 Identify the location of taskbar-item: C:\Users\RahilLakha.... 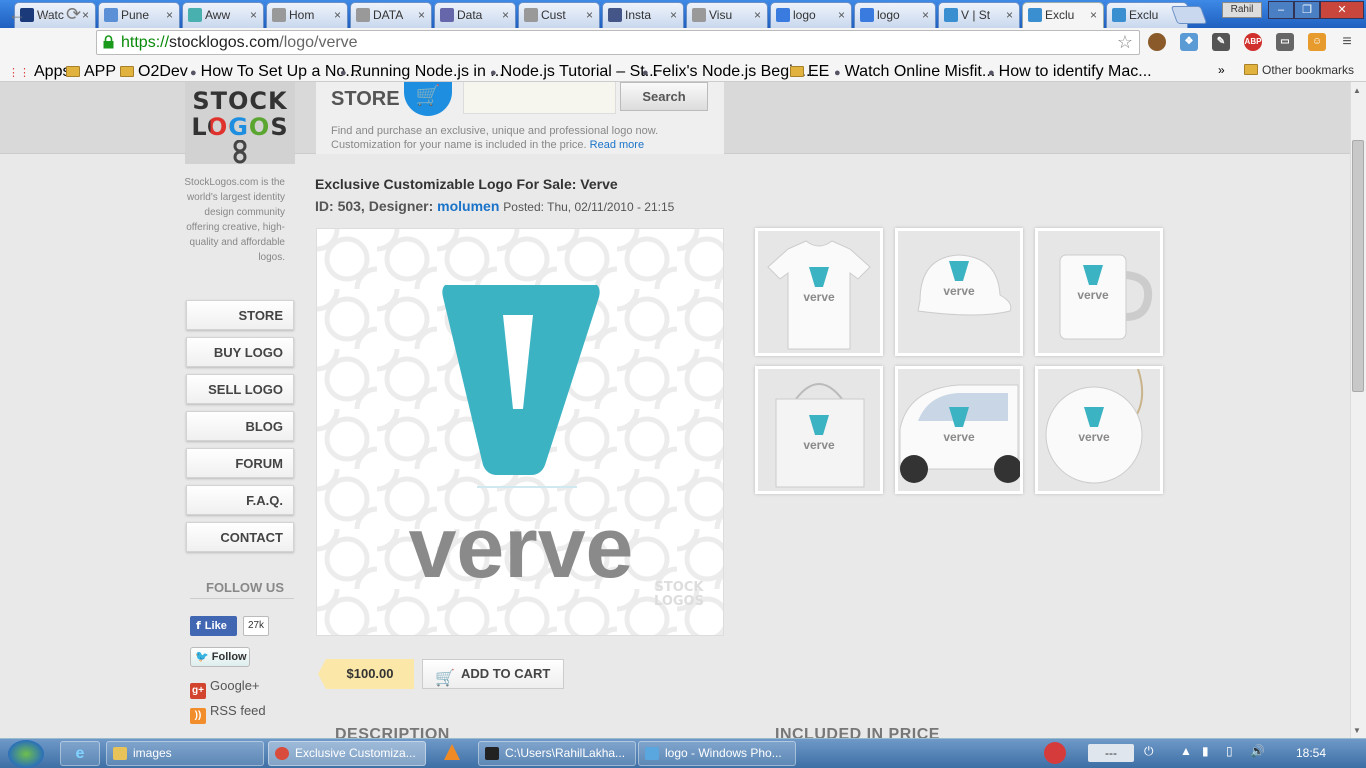
(557, 753).